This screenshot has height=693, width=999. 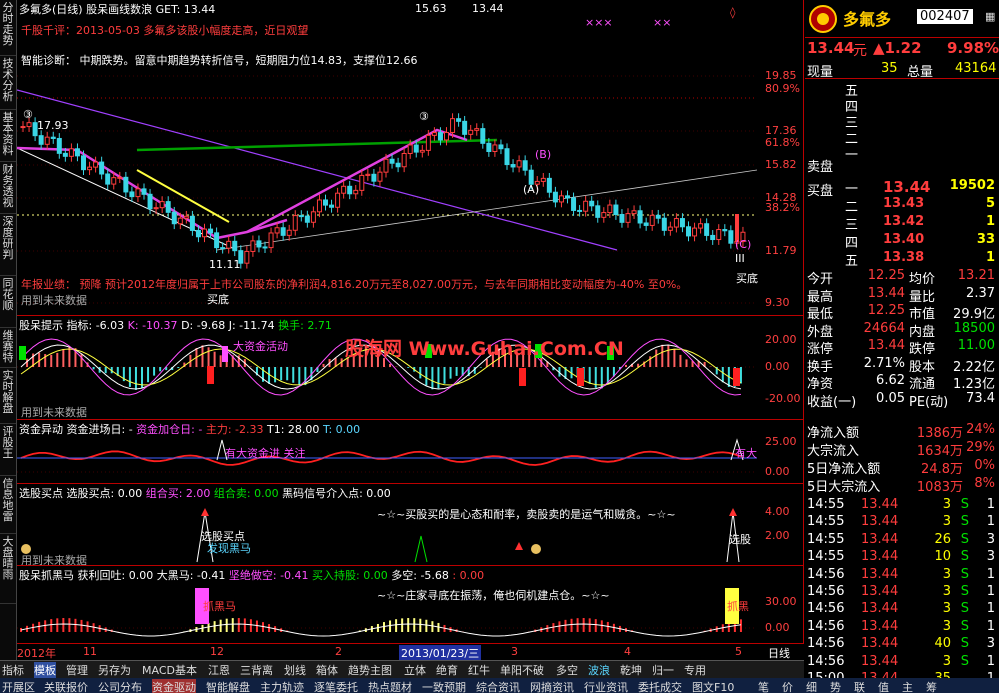 What do you see at coordinates (929, 402) in the screenshot?
I see `stat-label: PE(动)` at bounding box center [929, 402].